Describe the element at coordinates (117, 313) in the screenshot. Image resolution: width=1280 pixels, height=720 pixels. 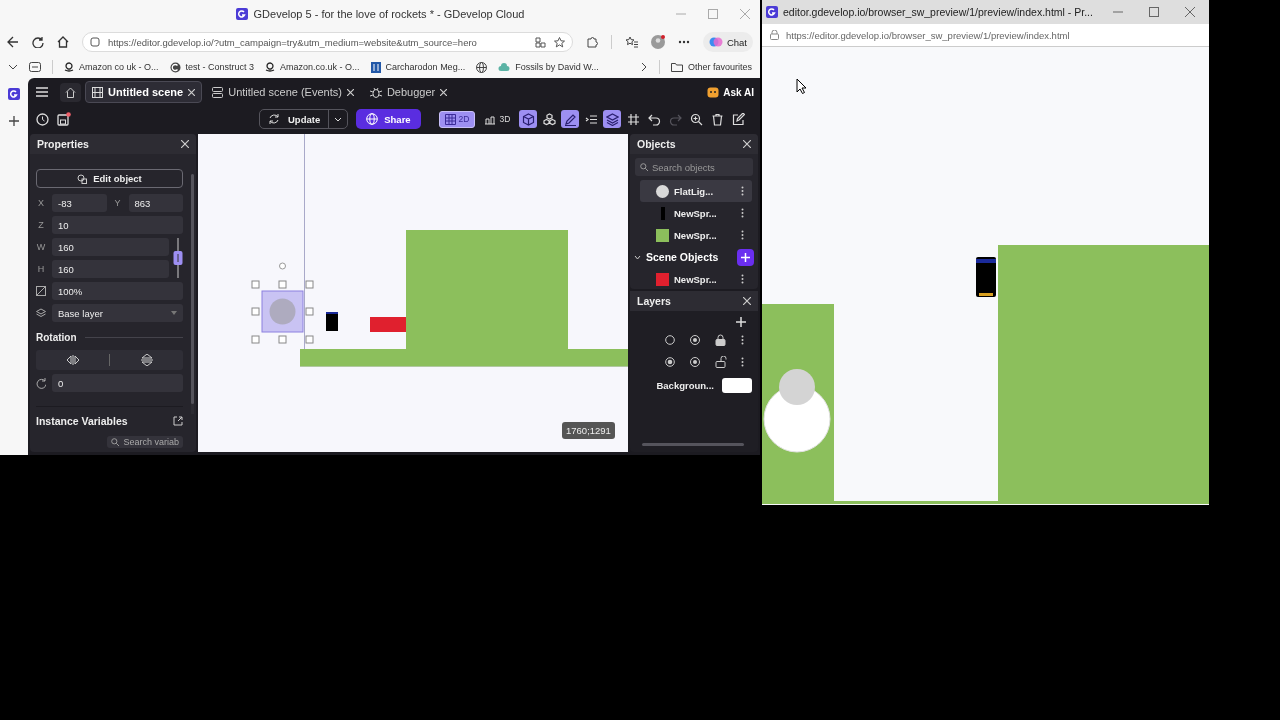
I see `layer-select: Base layer` at that location.